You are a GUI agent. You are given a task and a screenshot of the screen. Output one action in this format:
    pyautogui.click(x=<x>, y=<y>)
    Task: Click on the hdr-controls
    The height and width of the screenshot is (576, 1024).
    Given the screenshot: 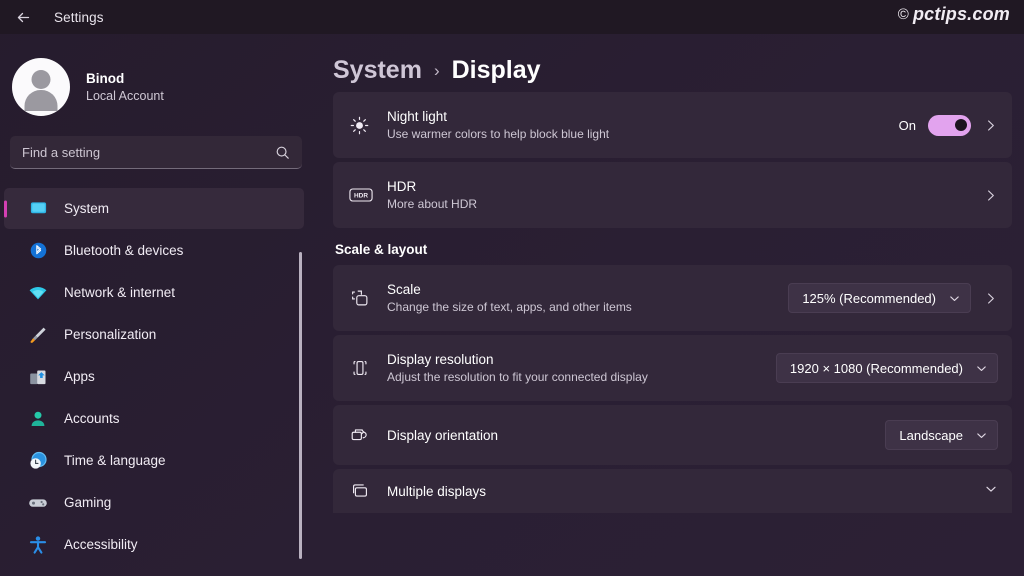 What is the action you would take?
    pyautogui.click(x=990, y=195)
    